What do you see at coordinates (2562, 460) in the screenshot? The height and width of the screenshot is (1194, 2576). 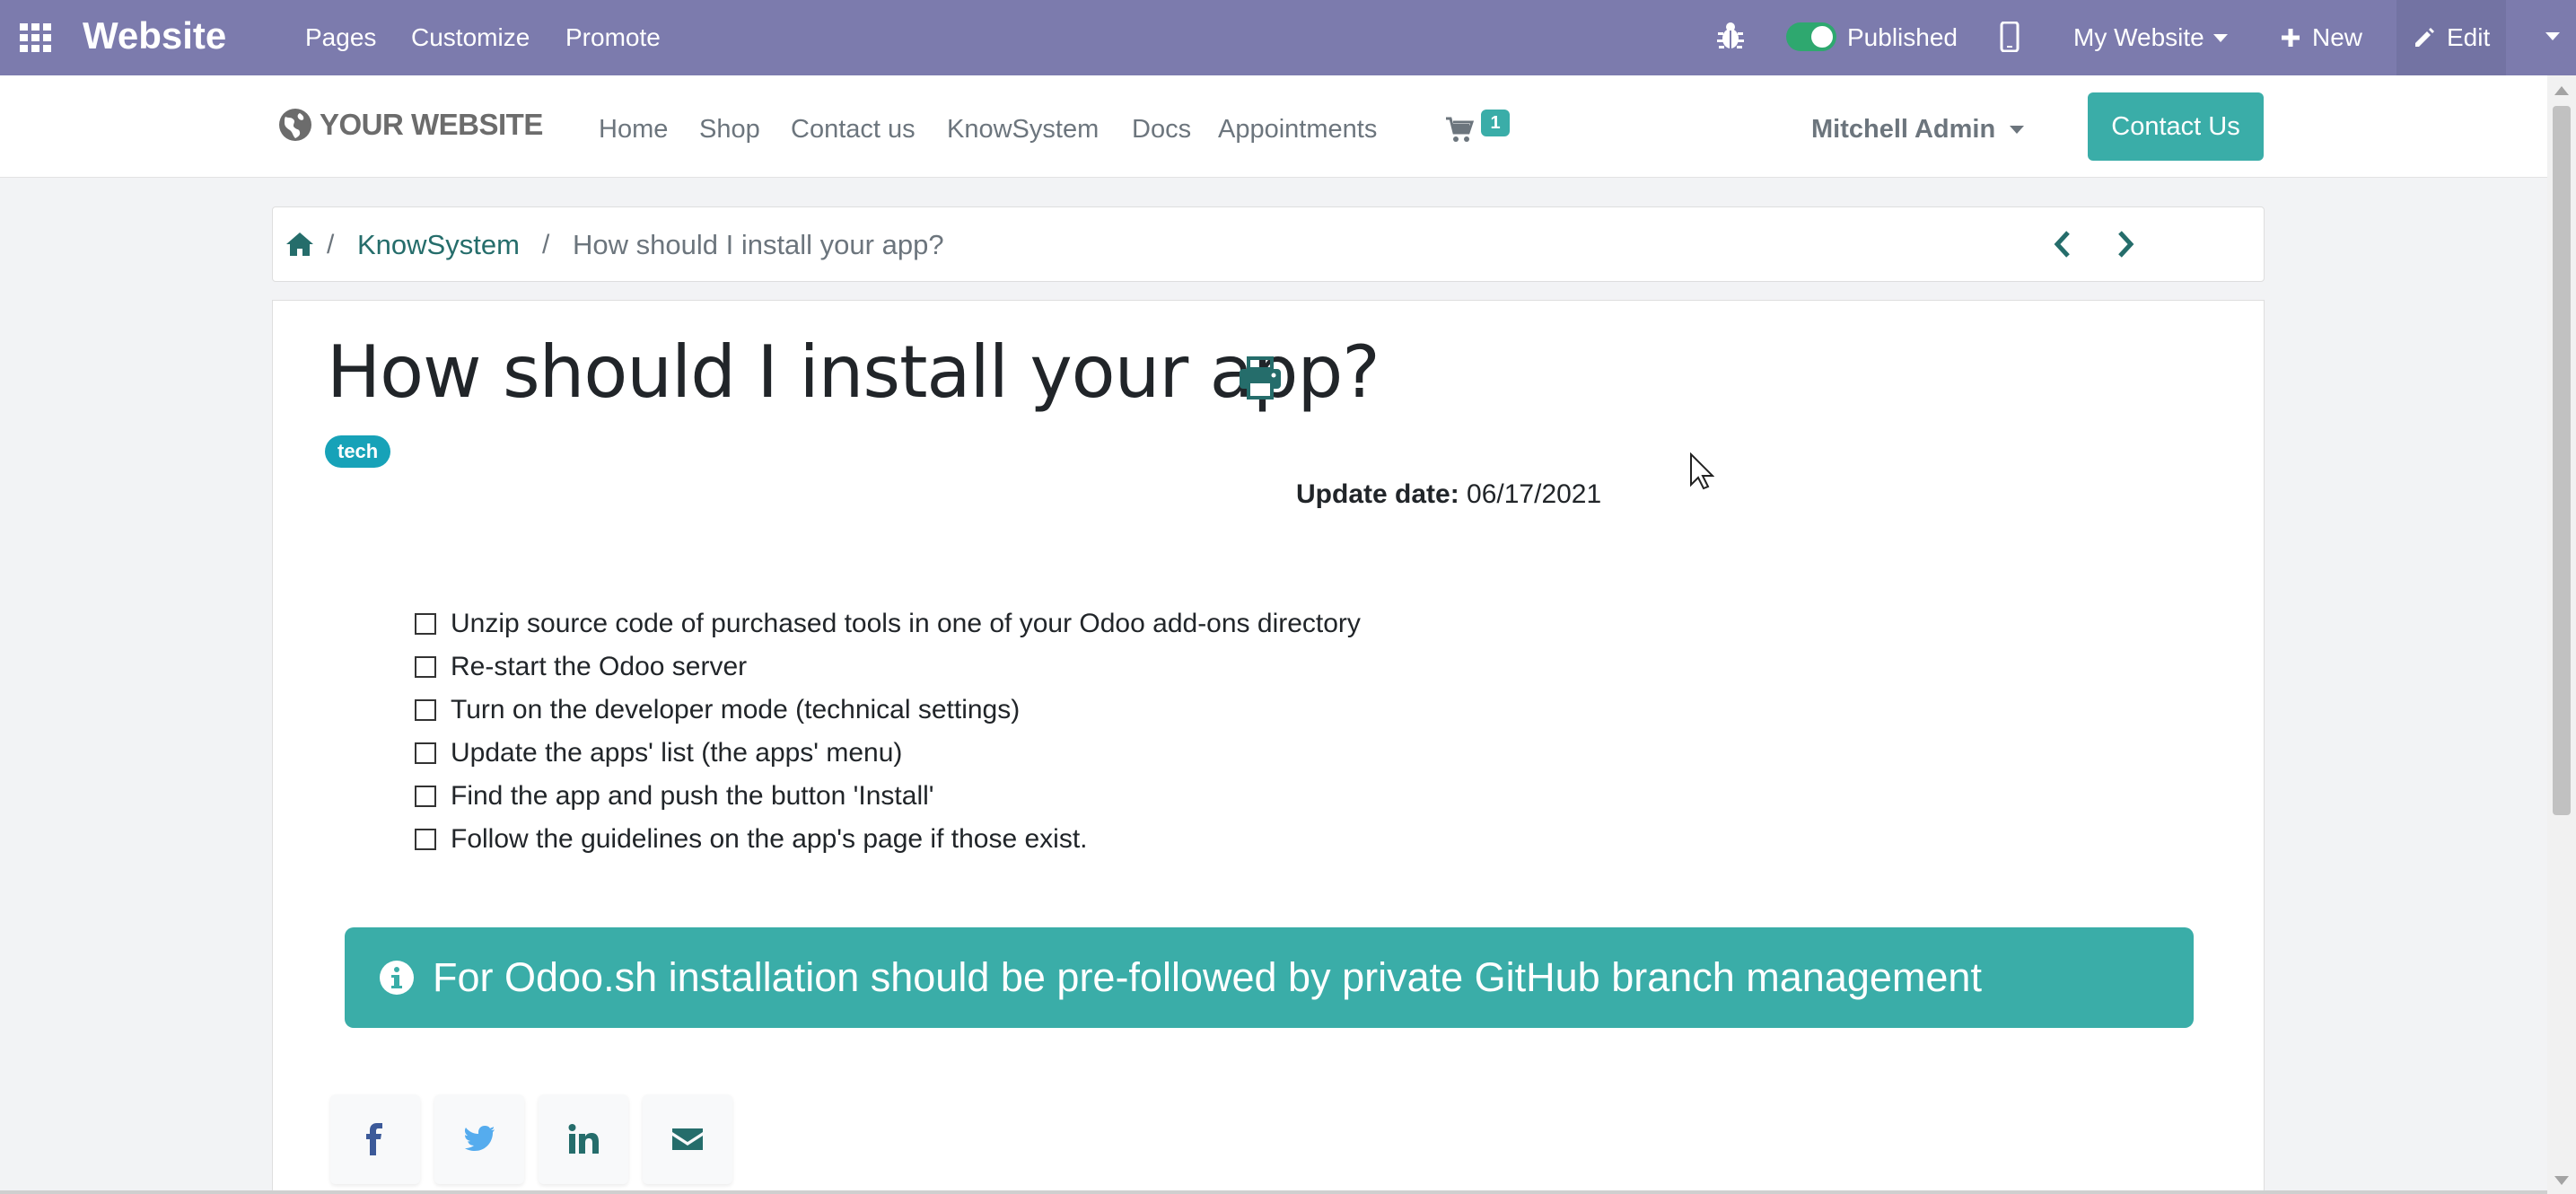 I see `scroll-thumb` at bounding box center [2562, 460].